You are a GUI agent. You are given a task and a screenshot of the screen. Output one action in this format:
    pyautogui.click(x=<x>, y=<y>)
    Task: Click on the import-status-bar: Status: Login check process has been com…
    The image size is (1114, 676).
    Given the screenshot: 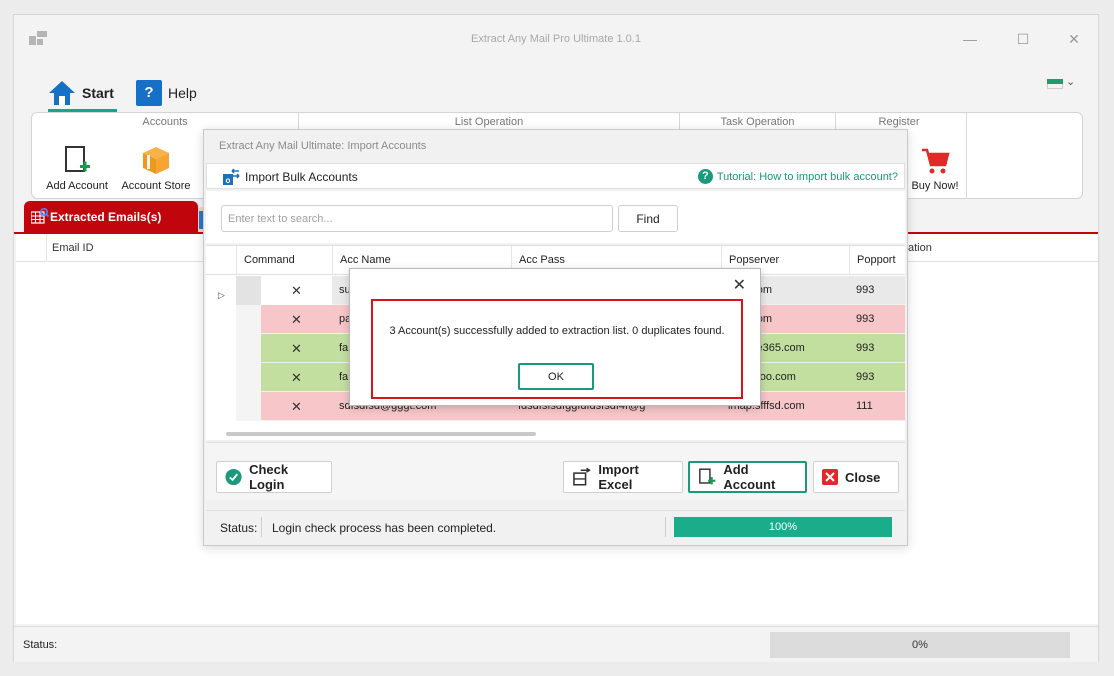 What is the action you would take?
    pyautogui.click(x=555, y=526)
    